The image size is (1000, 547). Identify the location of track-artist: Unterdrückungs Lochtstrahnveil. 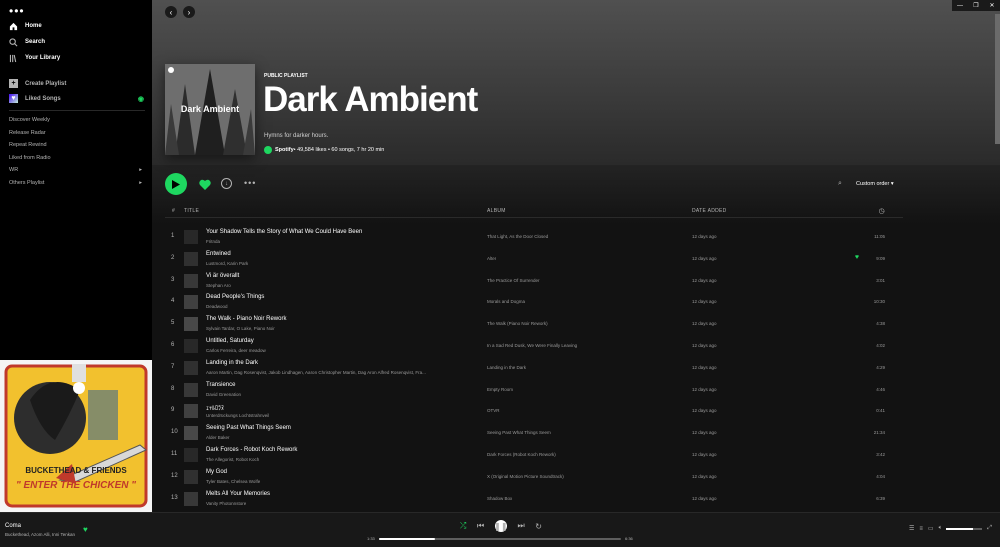
(237, 415).